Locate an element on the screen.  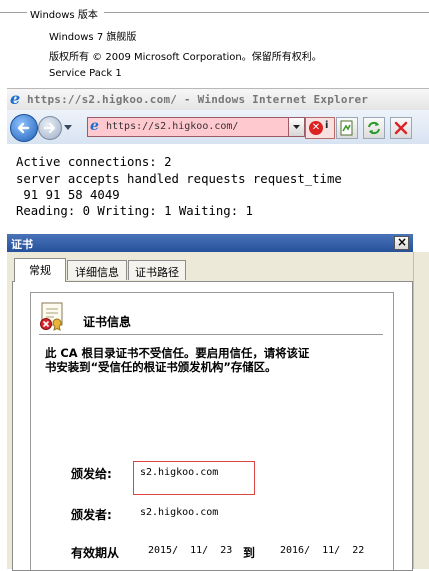
address-input is located at coordinates (194, 126).